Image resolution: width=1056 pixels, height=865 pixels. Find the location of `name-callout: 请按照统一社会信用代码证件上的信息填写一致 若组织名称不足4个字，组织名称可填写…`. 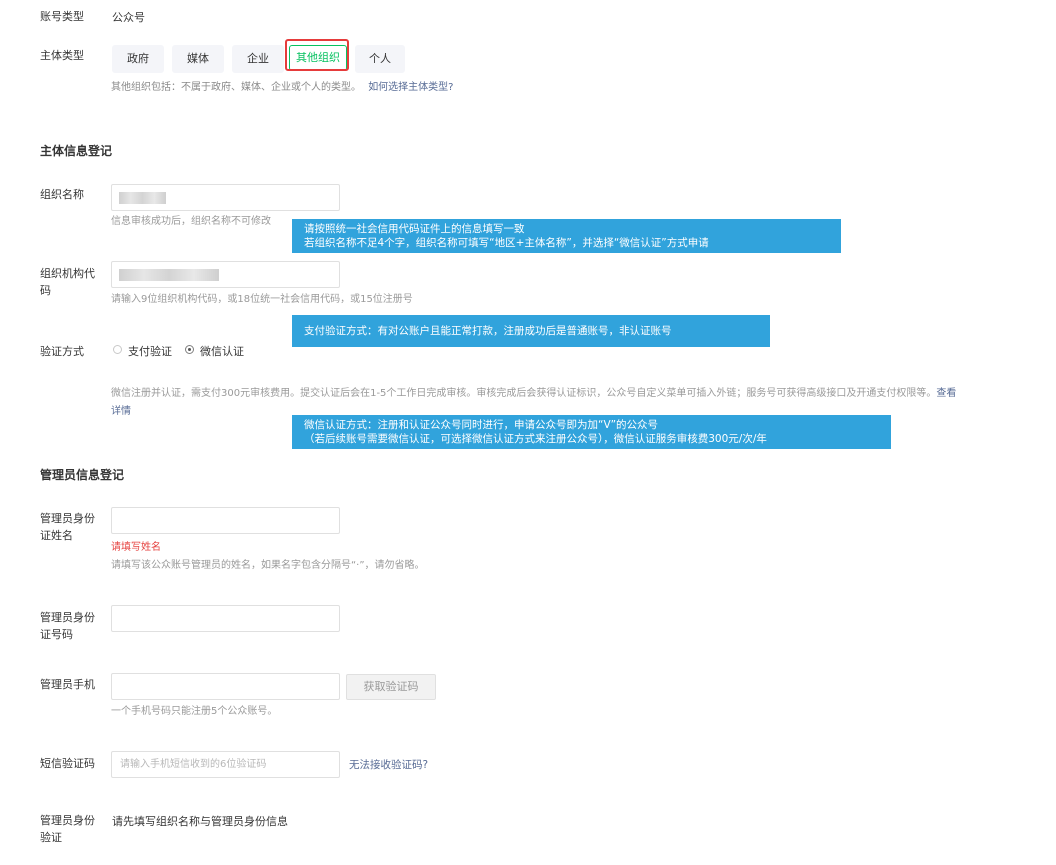

name-callout: 请按照统一社会信用代码证件上的信息填写一致 若组织名称不足4个字，组织名称可填写… is located at coordinates (566, 236).